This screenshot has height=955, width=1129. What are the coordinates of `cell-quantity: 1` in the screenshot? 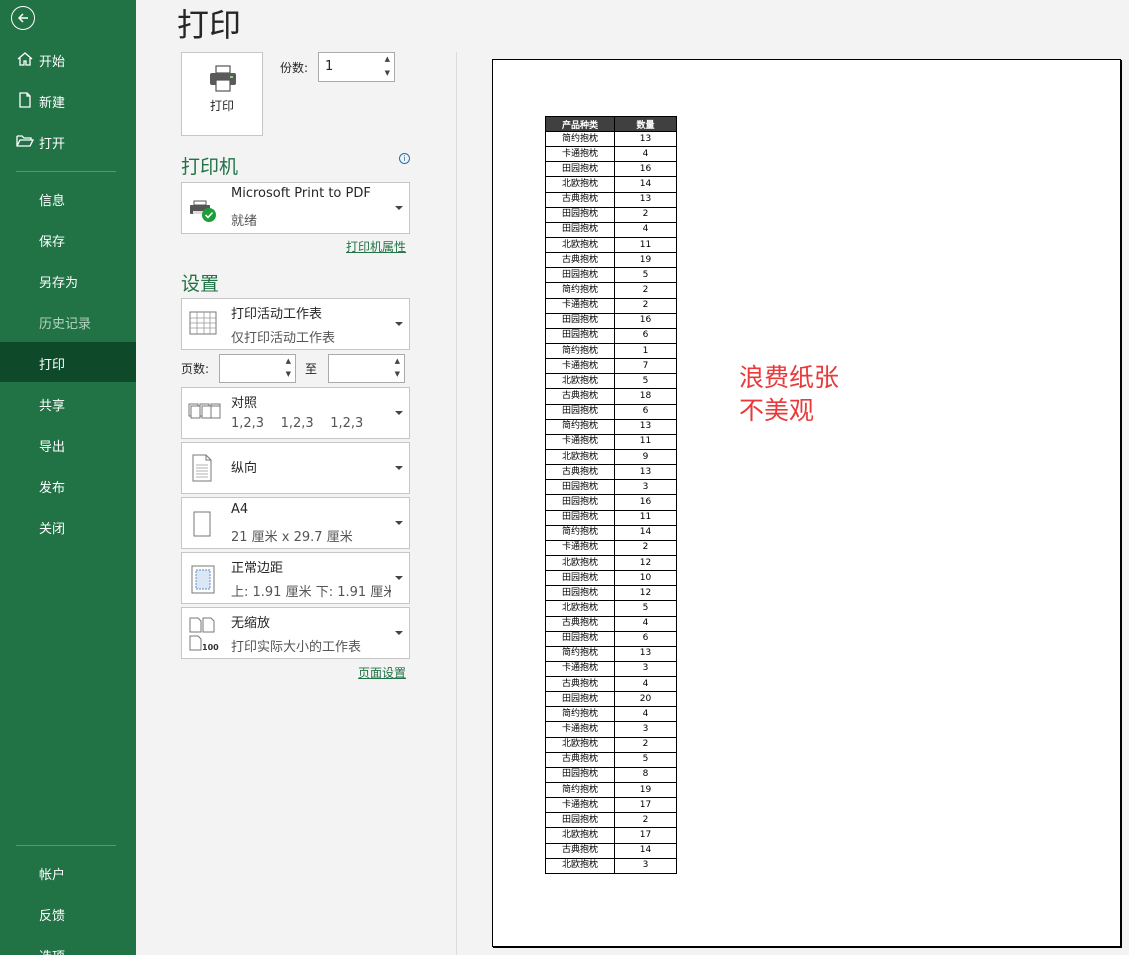 It's located at (645, 351).